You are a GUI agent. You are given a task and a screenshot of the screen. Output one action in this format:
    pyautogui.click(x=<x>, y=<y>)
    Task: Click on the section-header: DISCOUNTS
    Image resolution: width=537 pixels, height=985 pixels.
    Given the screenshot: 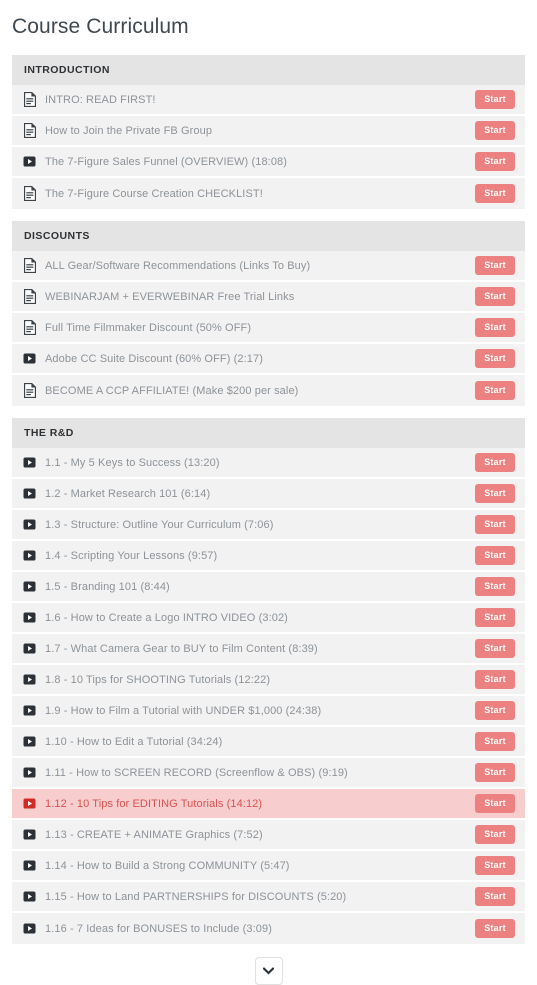 What is the action you would take?
    pyautogui.click(x=268, y=236)
    